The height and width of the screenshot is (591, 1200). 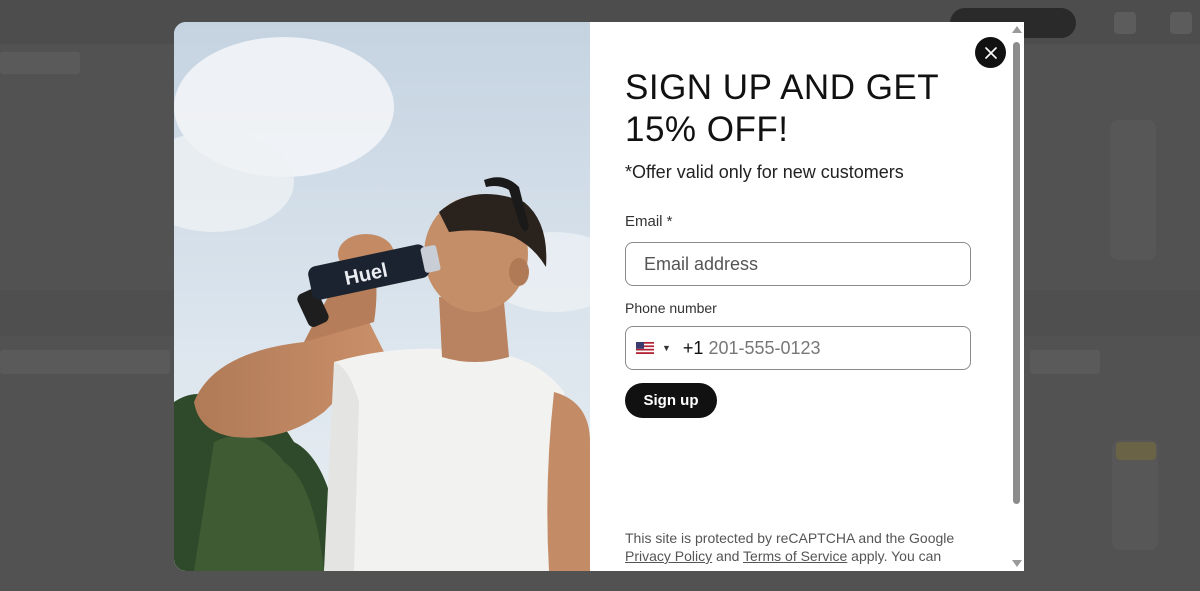 I want to click on phone-input, so click(x=808, y=348).